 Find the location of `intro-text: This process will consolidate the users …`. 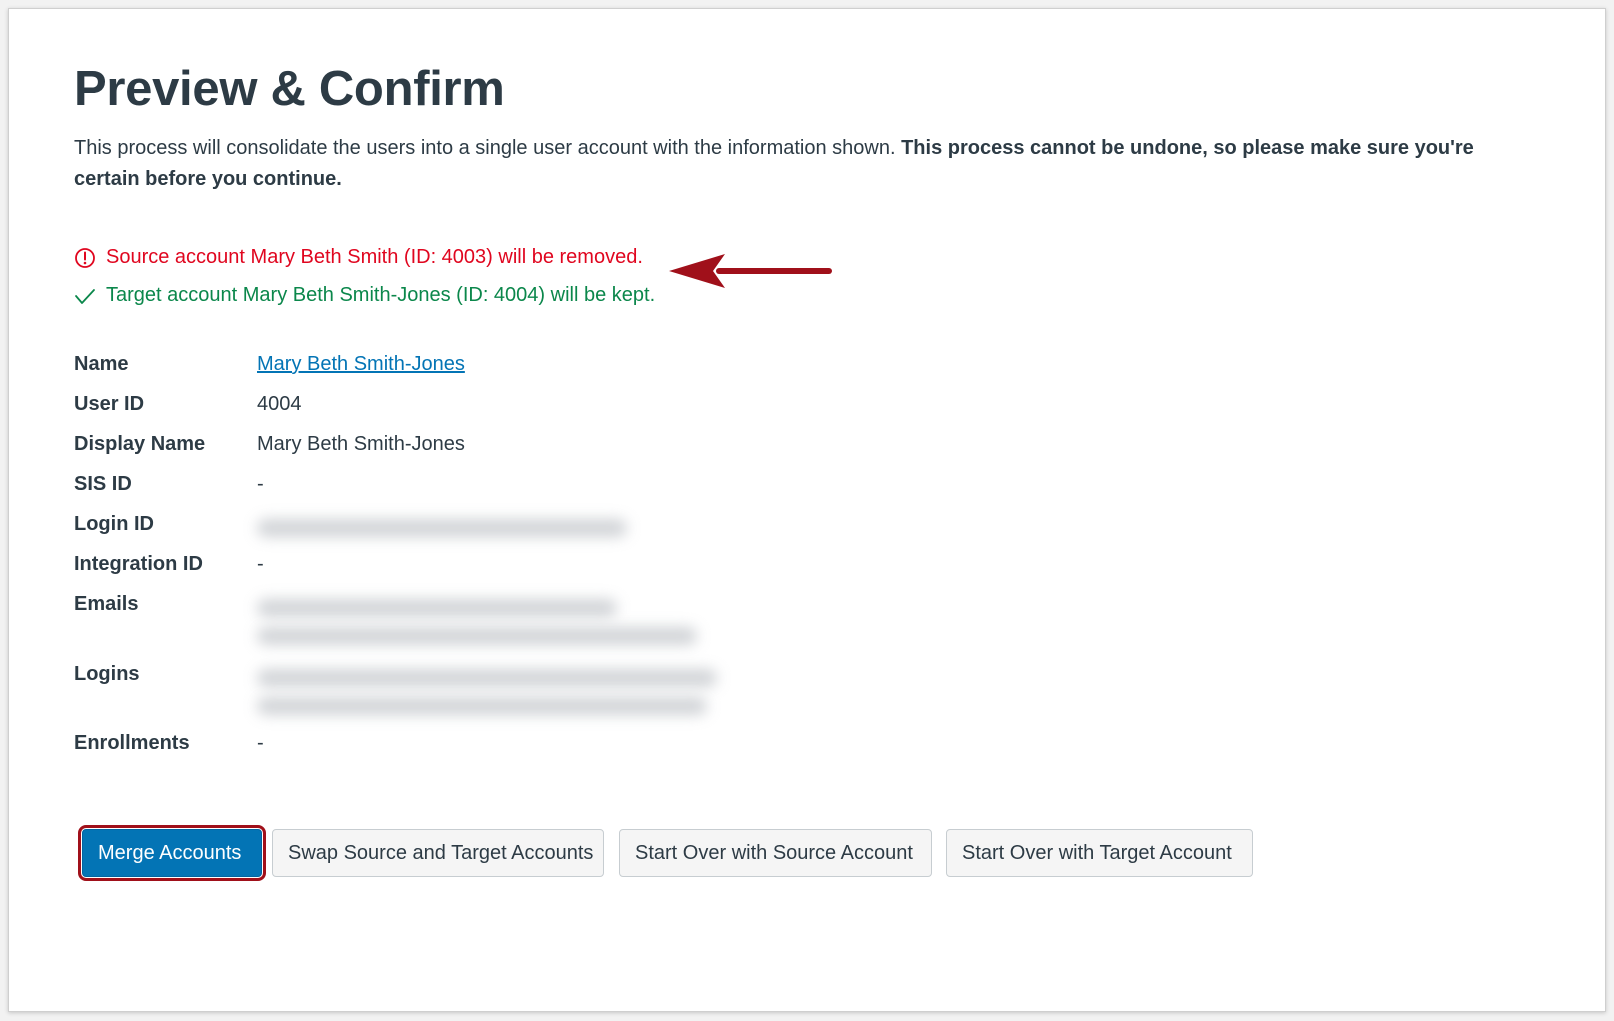

intro-text: This process will consolidate the users … is located at coordinates (488, 148).